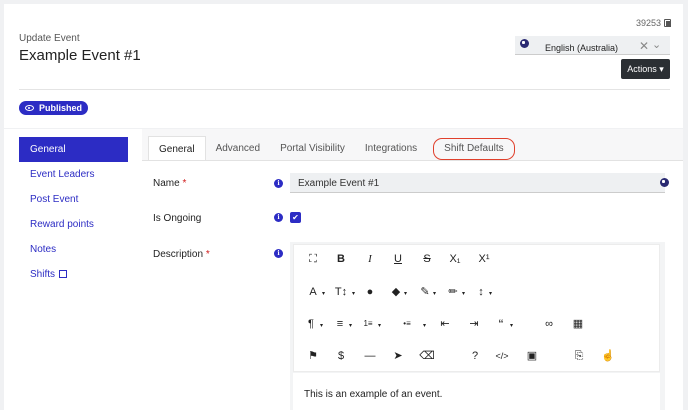  Describe the element at coordinates (502, 356) in the screenshot. I see `code-view-icon: </>` at that location.